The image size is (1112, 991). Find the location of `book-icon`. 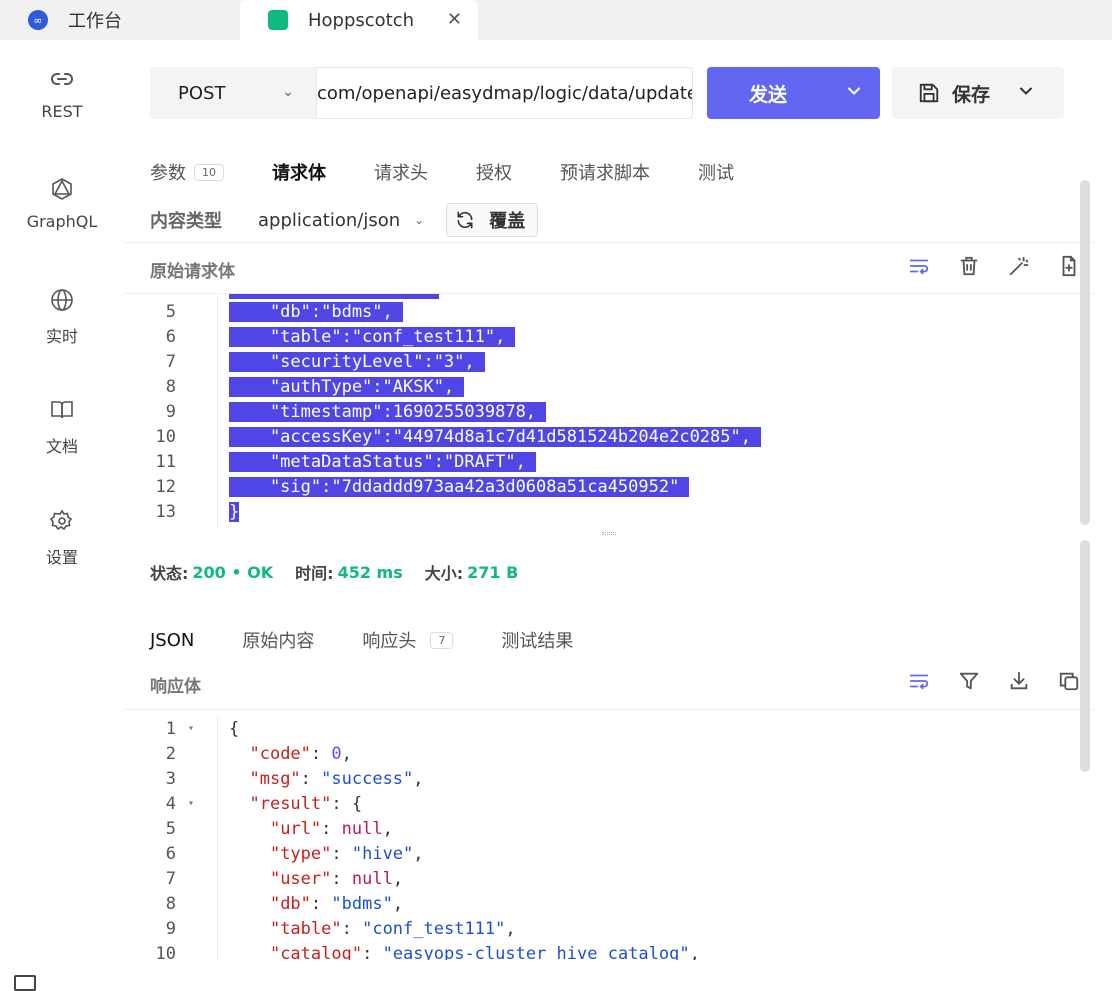

book-icon is located at coordinates (62, 410).